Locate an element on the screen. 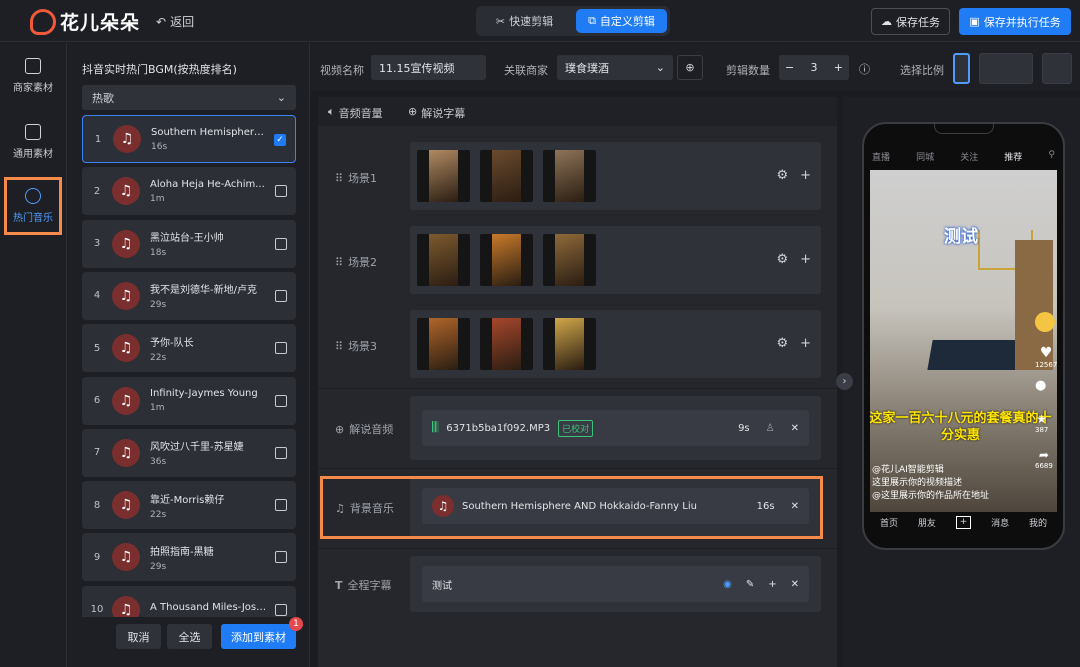  editor-tab-bar is located at coordinates (577, 111).